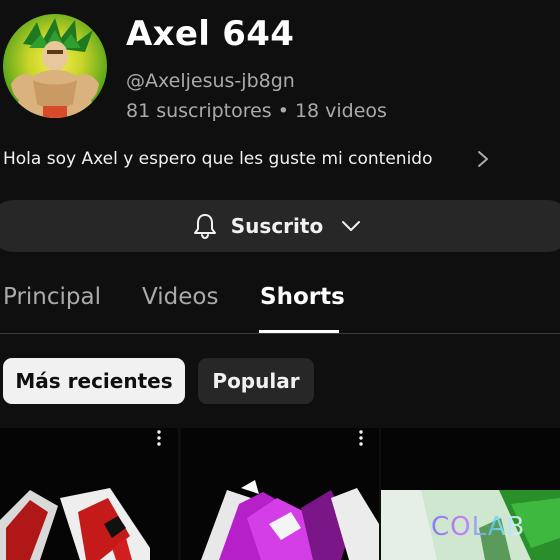  Describe the element at coordinates (483, 159) in the screenshot. I see `chevron-right-icon` at that location.